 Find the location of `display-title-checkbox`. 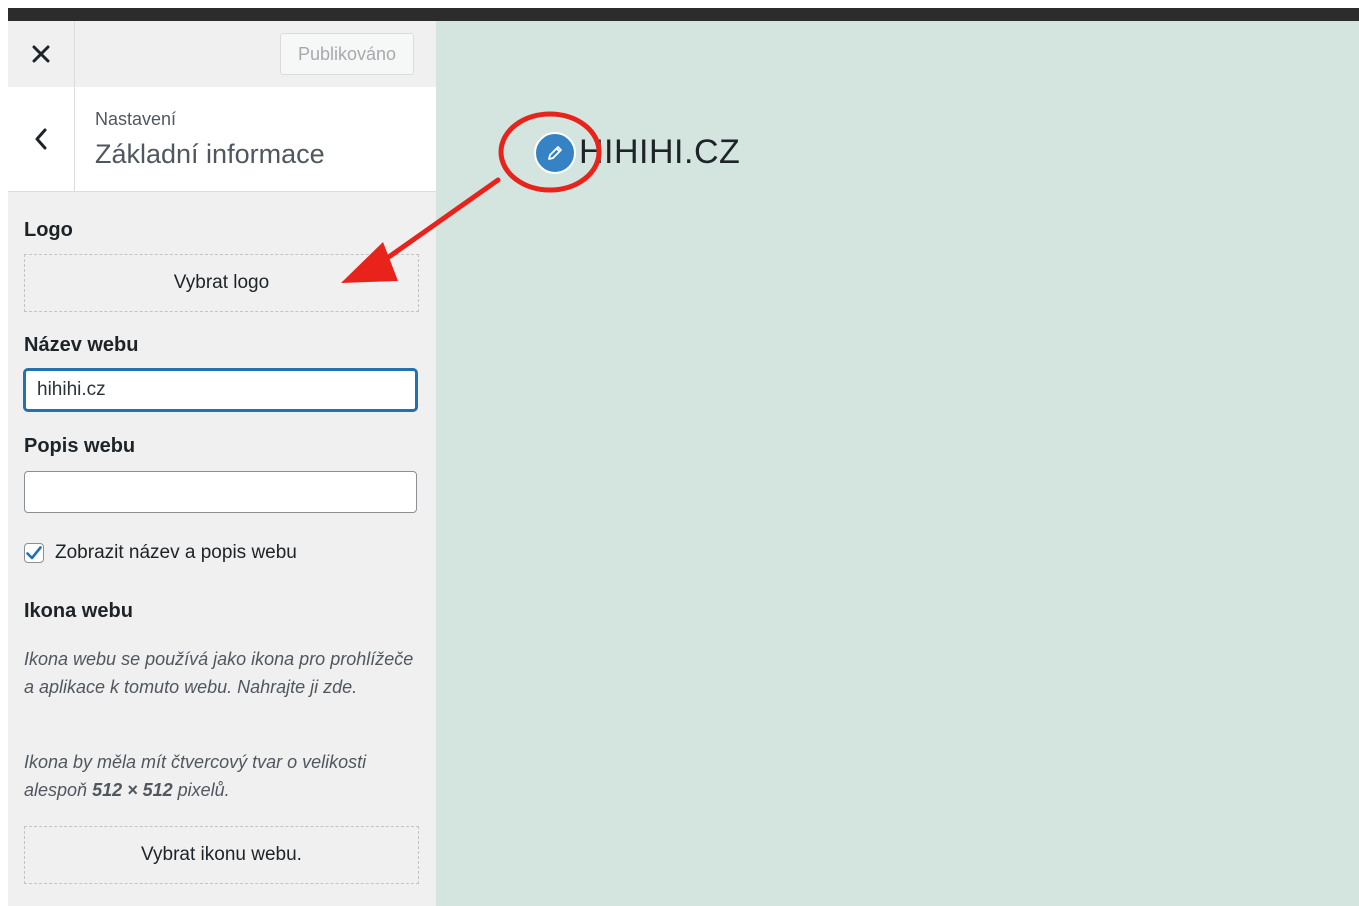

display-title-checkbox is located at coordinates (34, 553).